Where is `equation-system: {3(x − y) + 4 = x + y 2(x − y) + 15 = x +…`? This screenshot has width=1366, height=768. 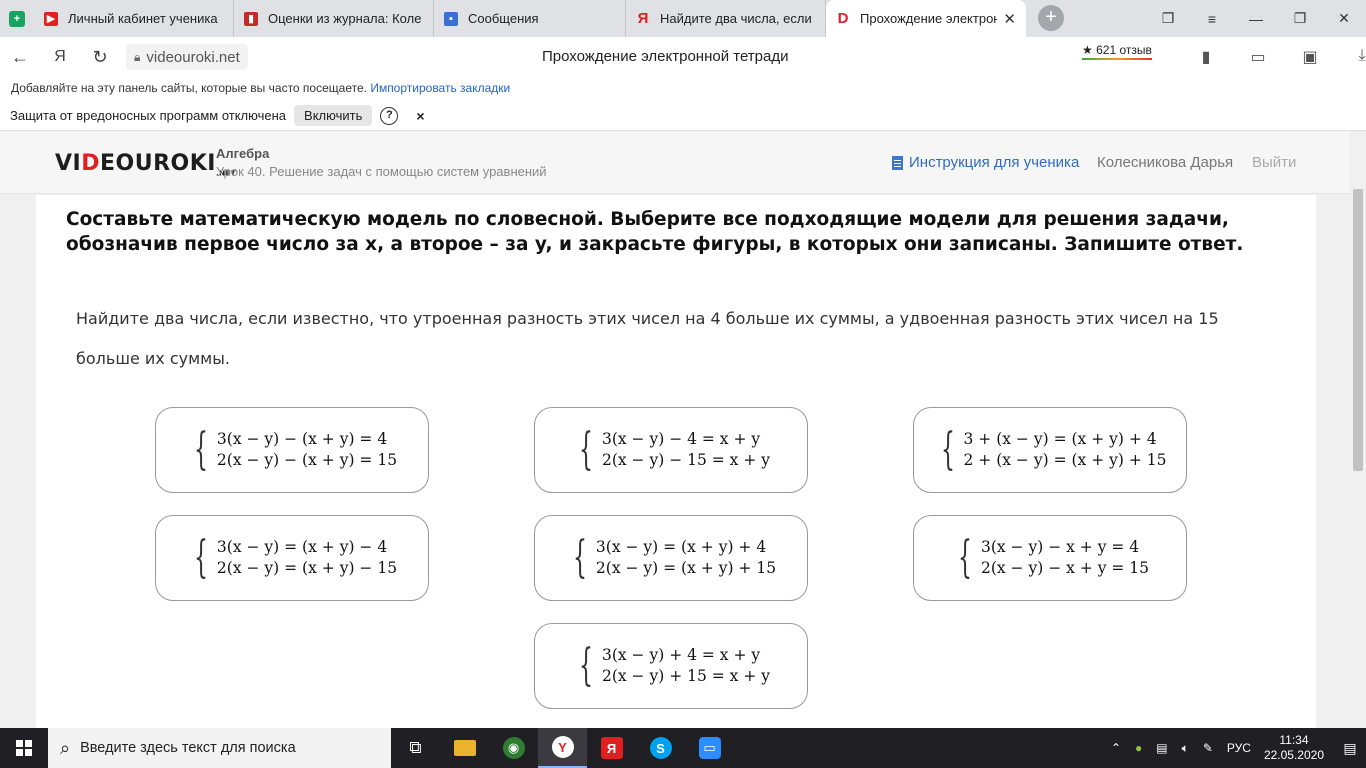 equation-system: {3(x − y) + 4 = x + y 2(x − y) + 15 = x +… is located at coordinates (671, 666).